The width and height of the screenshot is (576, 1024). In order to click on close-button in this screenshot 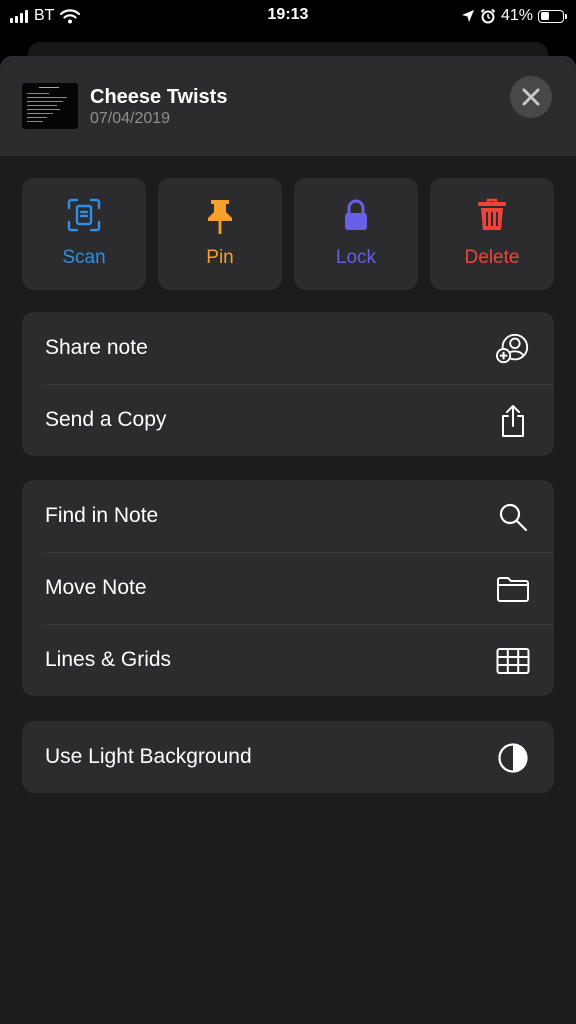, I will do `click(531, 97)`.